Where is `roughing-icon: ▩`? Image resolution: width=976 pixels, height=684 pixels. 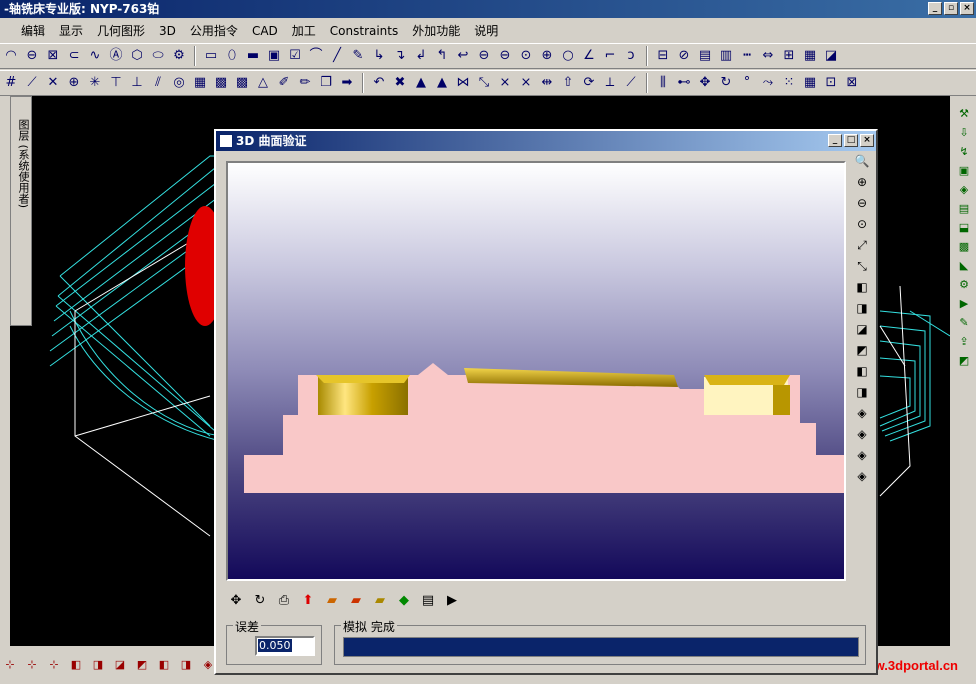
roughing-icon: ▩ is located at coordinates (964, 247).